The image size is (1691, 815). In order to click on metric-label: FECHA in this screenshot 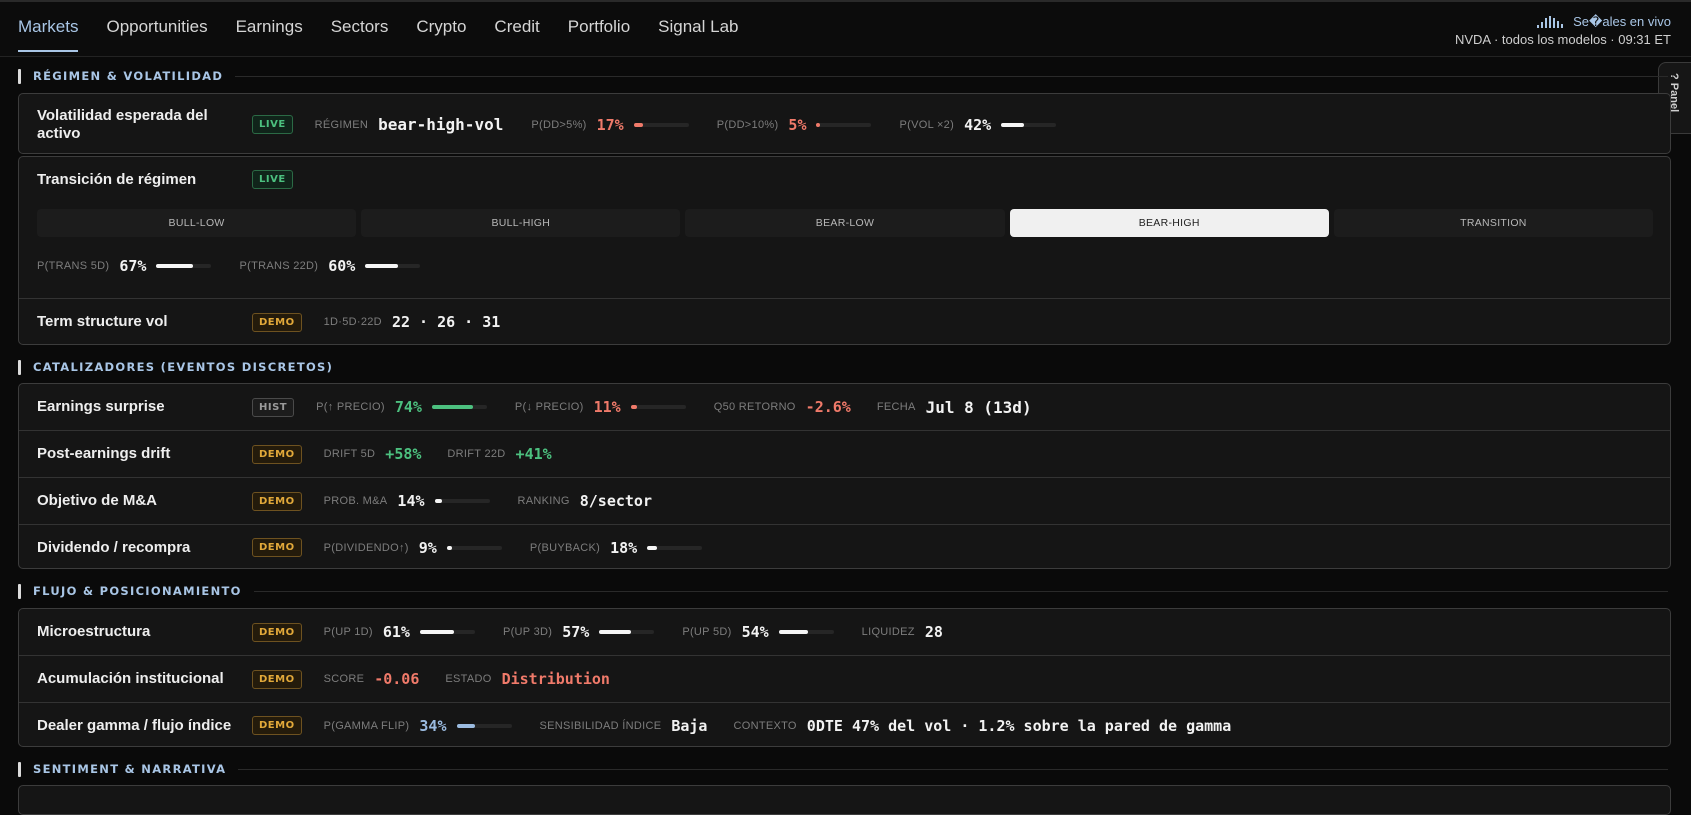, I will do `click(896, 407)`.